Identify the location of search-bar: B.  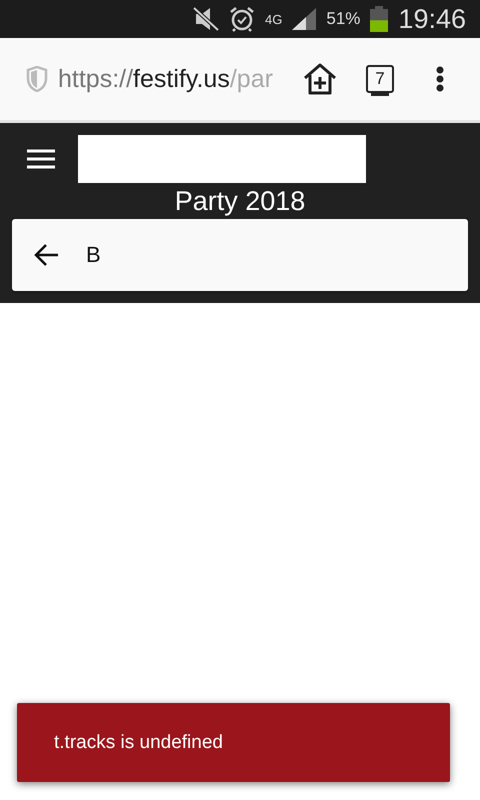
(240, 255).